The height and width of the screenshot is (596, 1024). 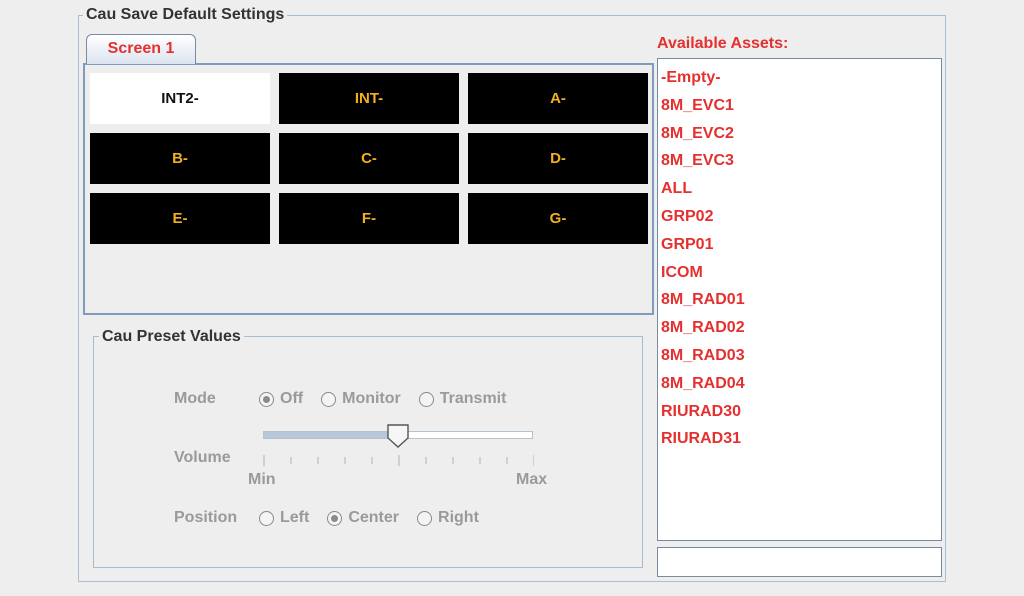 I want to click on asset-item: 8M_RAD03, so click(x=801, y=356).